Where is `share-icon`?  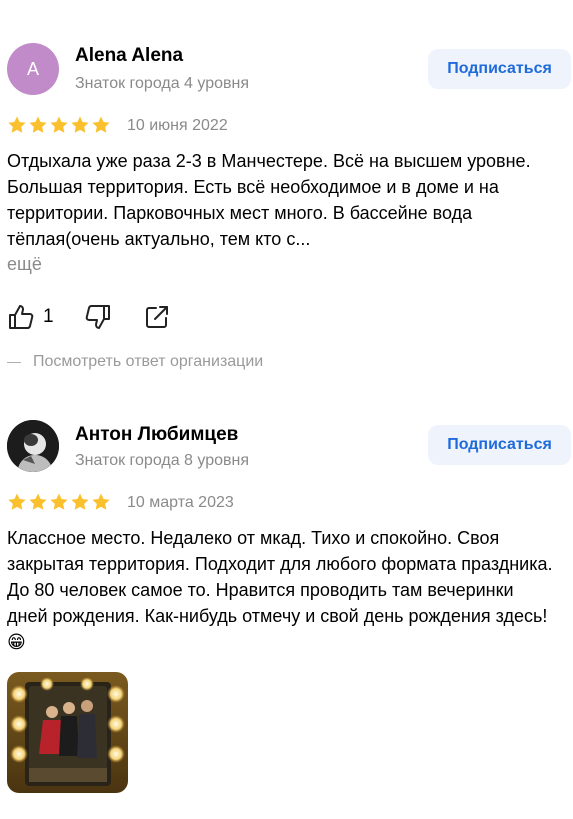
share-icon is located at coordinates (156, 317).